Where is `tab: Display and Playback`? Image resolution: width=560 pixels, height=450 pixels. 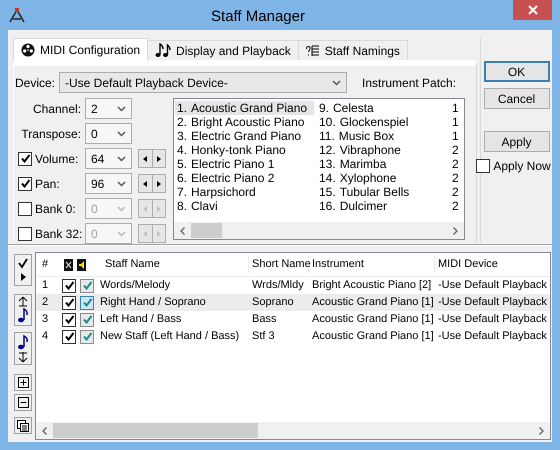 tab: Display and Playback is located at coordinates (223, 50).